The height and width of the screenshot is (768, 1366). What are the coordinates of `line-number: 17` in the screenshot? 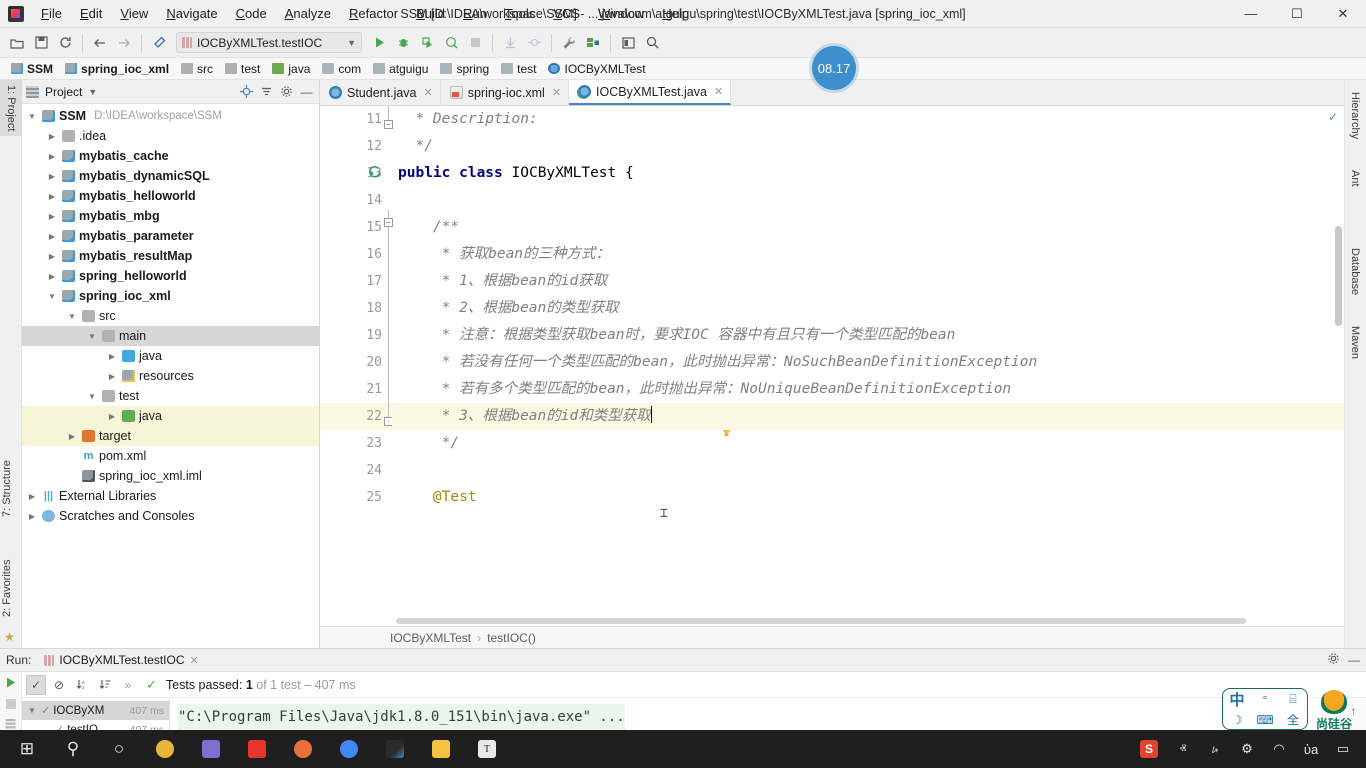 It's located at (356, 281).